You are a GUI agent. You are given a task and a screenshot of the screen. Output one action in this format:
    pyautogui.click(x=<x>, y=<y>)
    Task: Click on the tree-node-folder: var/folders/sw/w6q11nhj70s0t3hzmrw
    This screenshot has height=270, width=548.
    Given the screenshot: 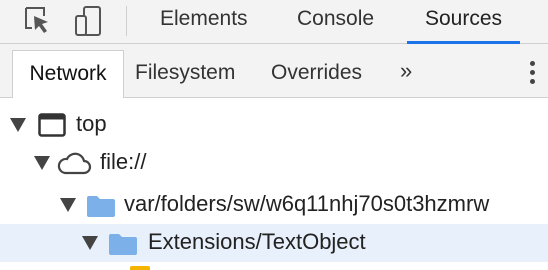 What is the action you would take?
    pyautogui.click(x=274, y=205)
    